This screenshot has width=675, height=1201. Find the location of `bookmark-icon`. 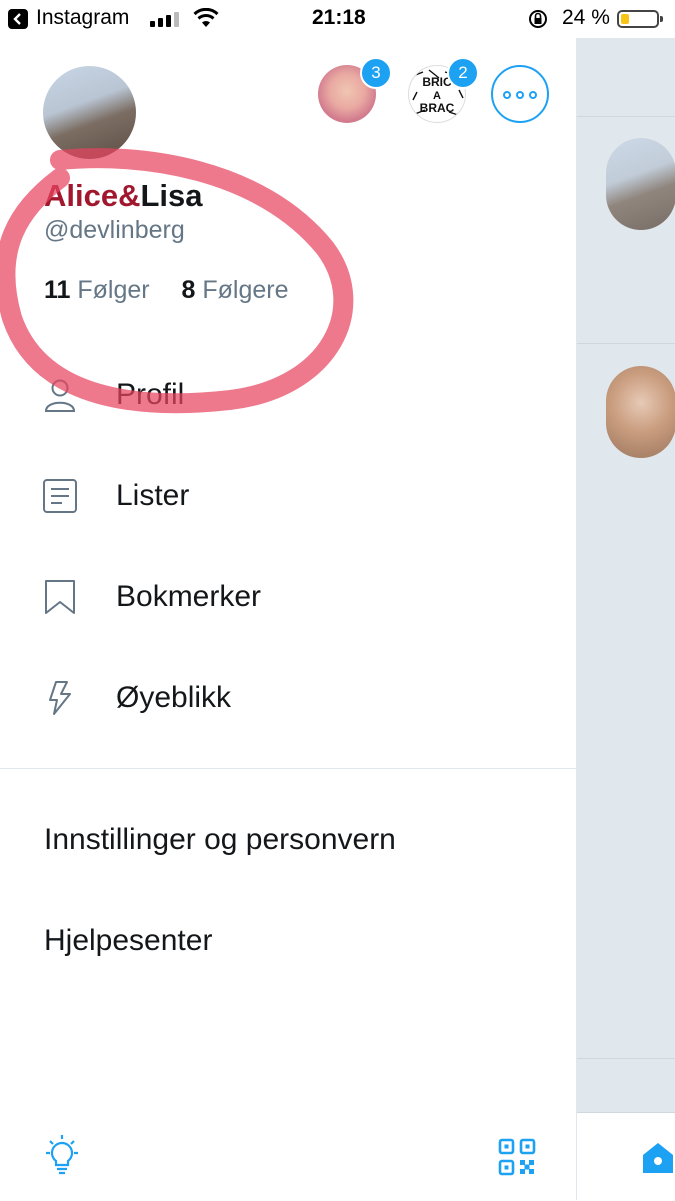

bookmark-icon is located at coordinates (60, 597).